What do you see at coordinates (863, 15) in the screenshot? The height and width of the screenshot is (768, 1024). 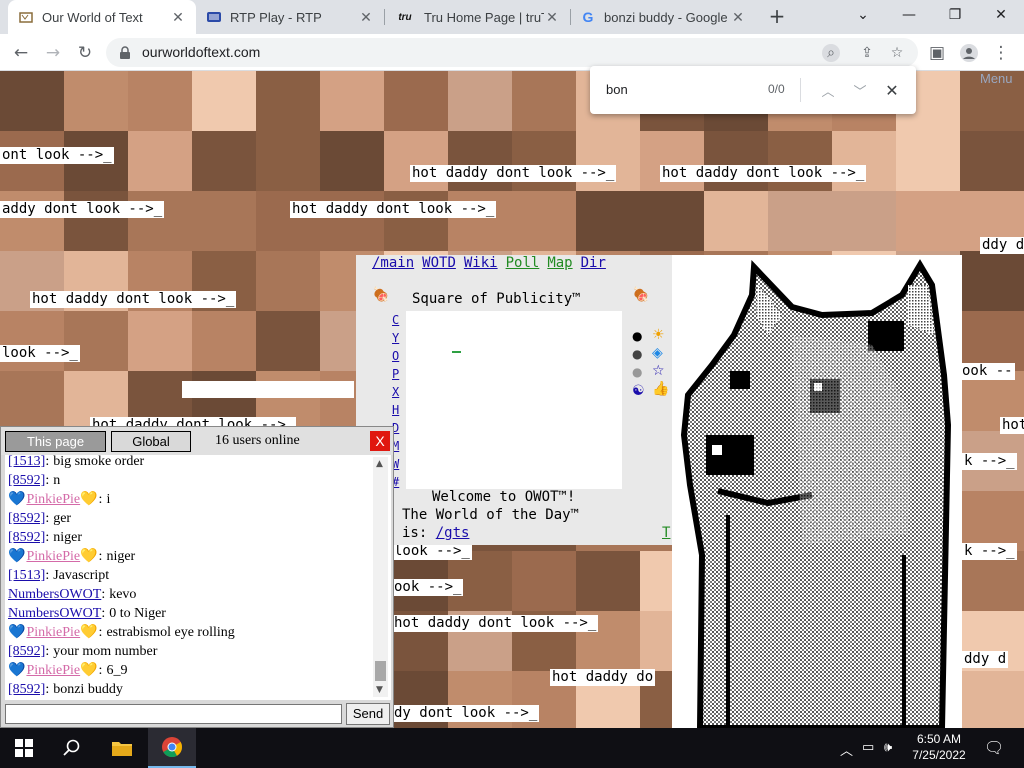 I see `tab-search-chevron-icon: ⌄` at bounding box center [863, 15].